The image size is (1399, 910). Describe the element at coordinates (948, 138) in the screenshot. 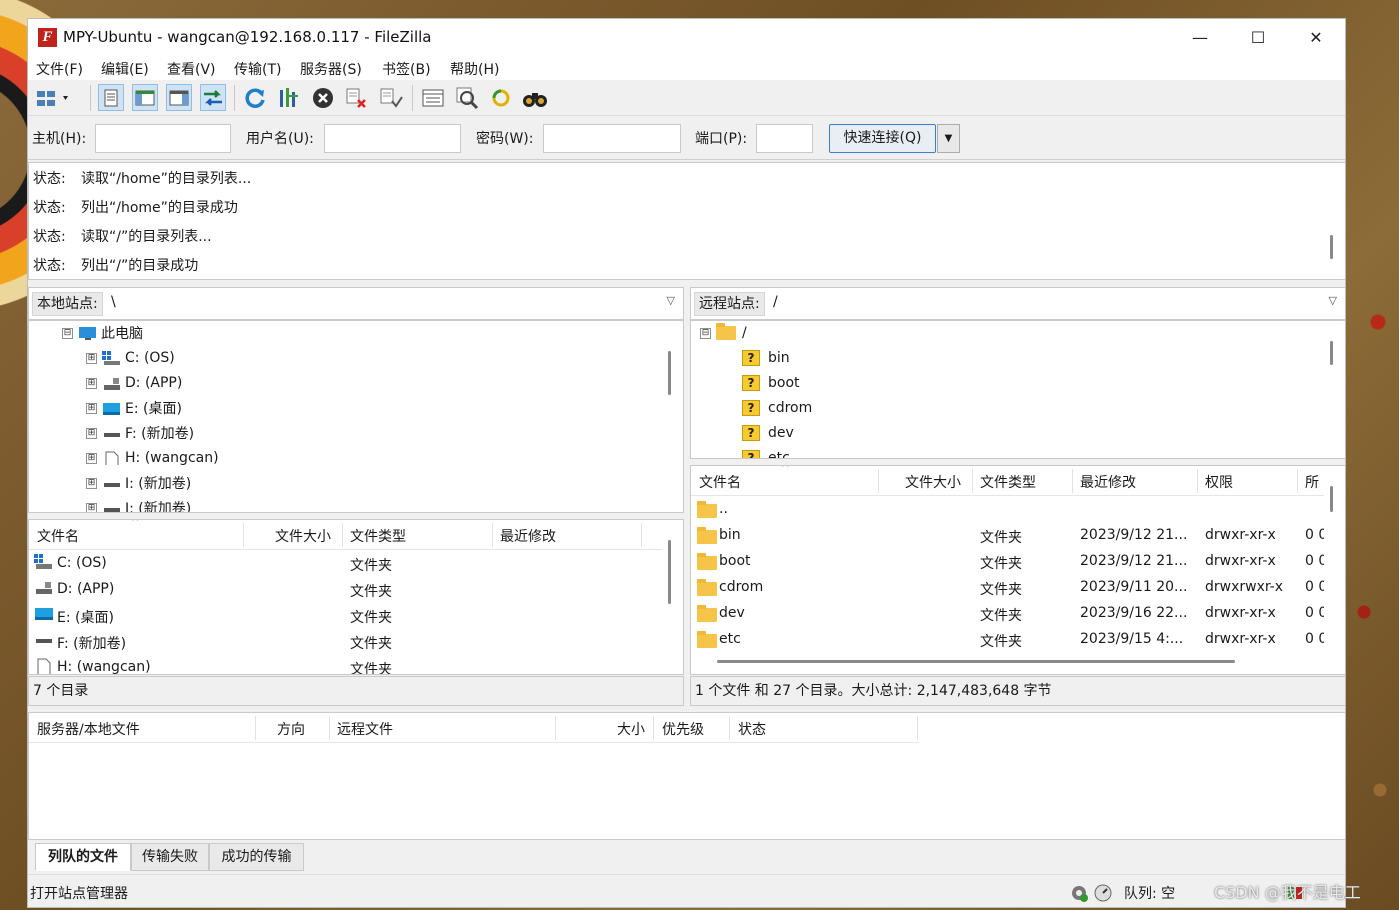

I see `quickconnect-history-dropdown: ▼` at that location.